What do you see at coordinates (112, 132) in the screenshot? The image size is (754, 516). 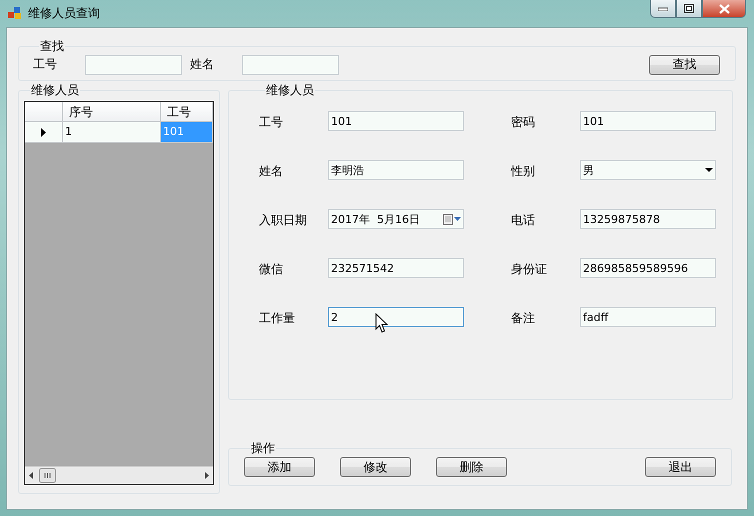 I see `table-cell: 1` at bounding box center [112, 132].